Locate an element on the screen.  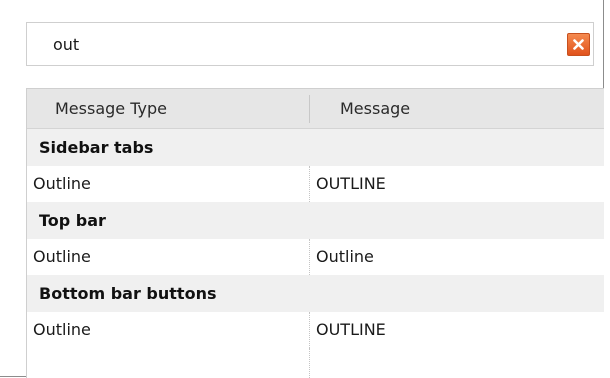
group-label: Top bar is located at coordinates (72, 220).